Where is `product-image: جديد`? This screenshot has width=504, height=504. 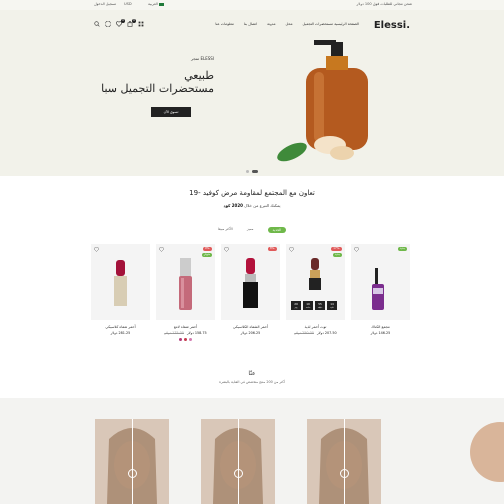 product-image: جديد is located at coordinates (380, 282).